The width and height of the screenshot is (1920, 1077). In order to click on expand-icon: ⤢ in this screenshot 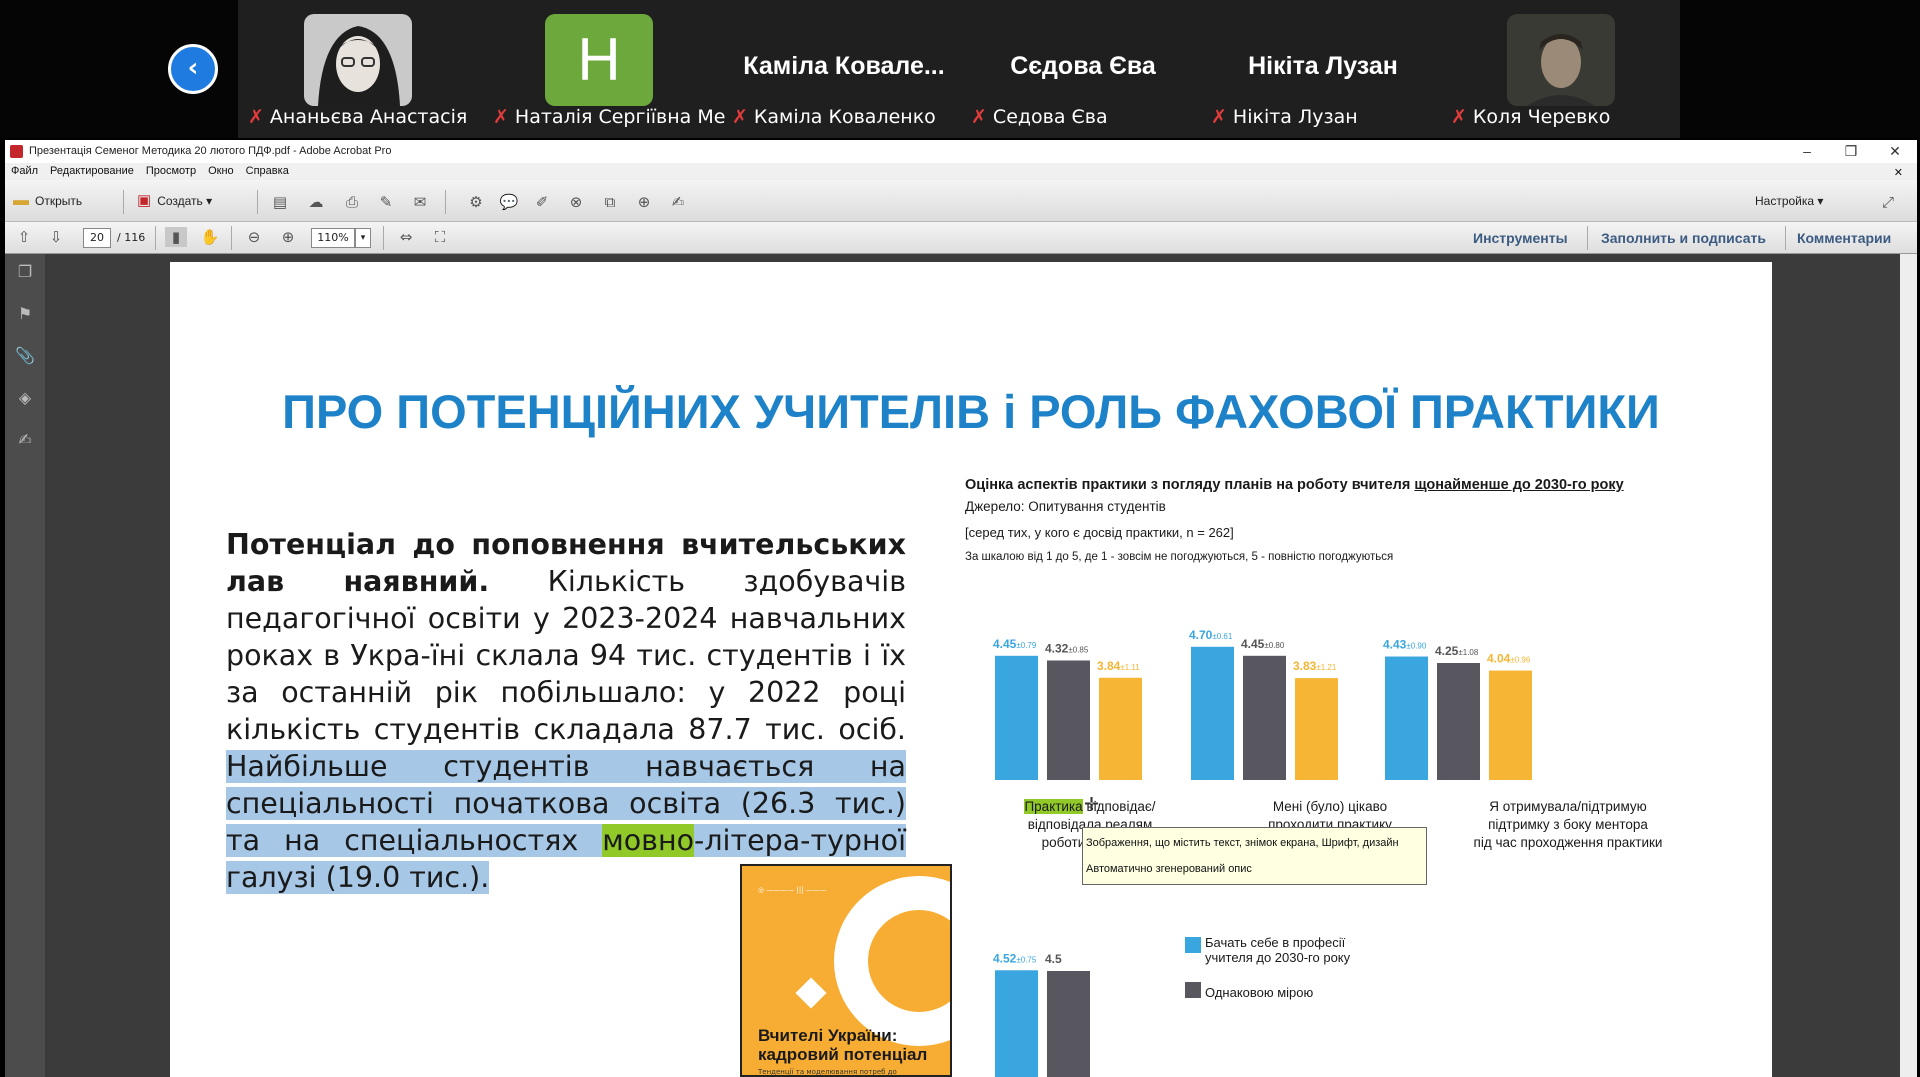, I will do `click(1888, 202)`.